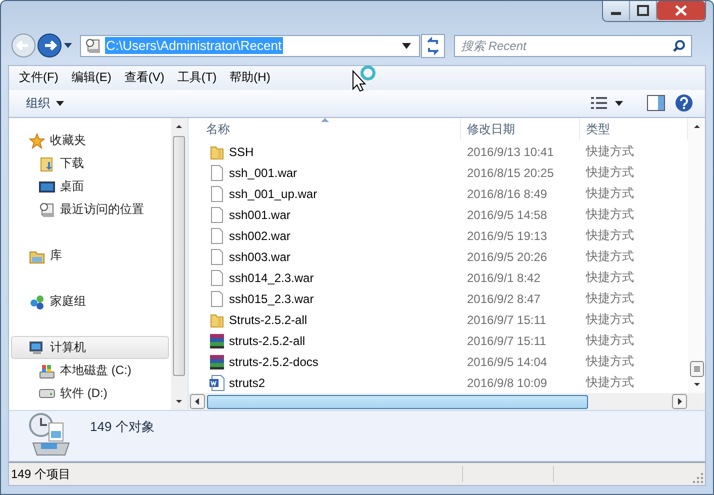  I want to click on view-dropdown-icon, so click(619, 103).